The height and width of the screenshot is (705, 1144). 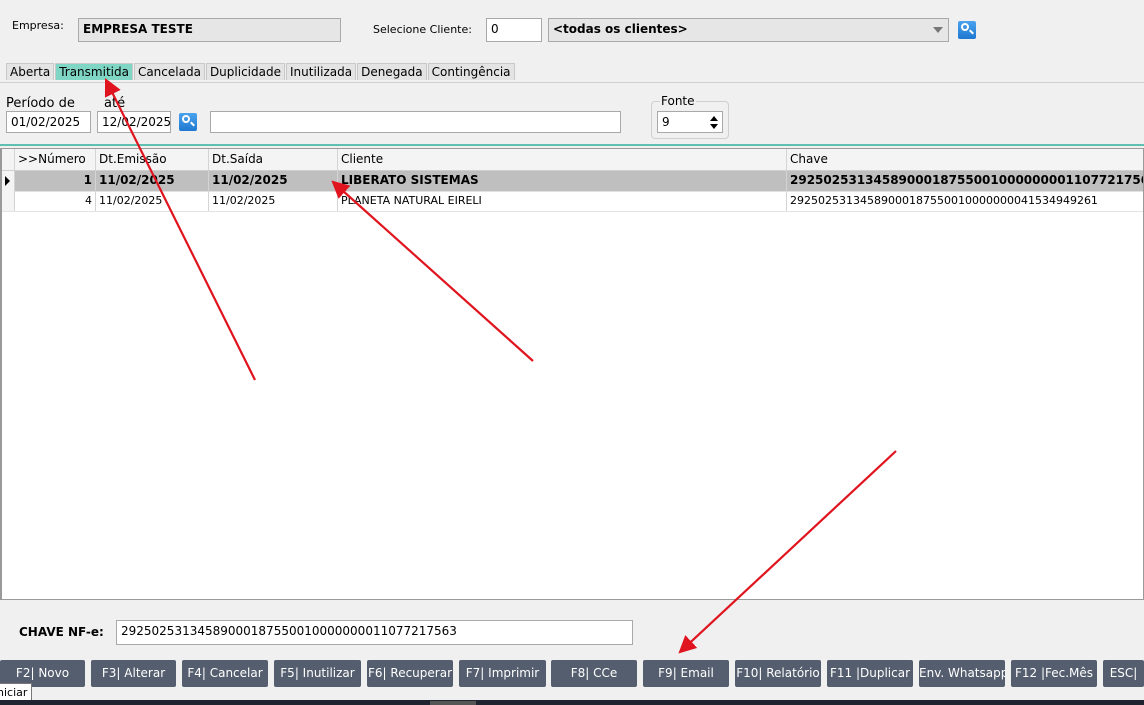 I want to click on taskbar, so click(x=572, y=702).